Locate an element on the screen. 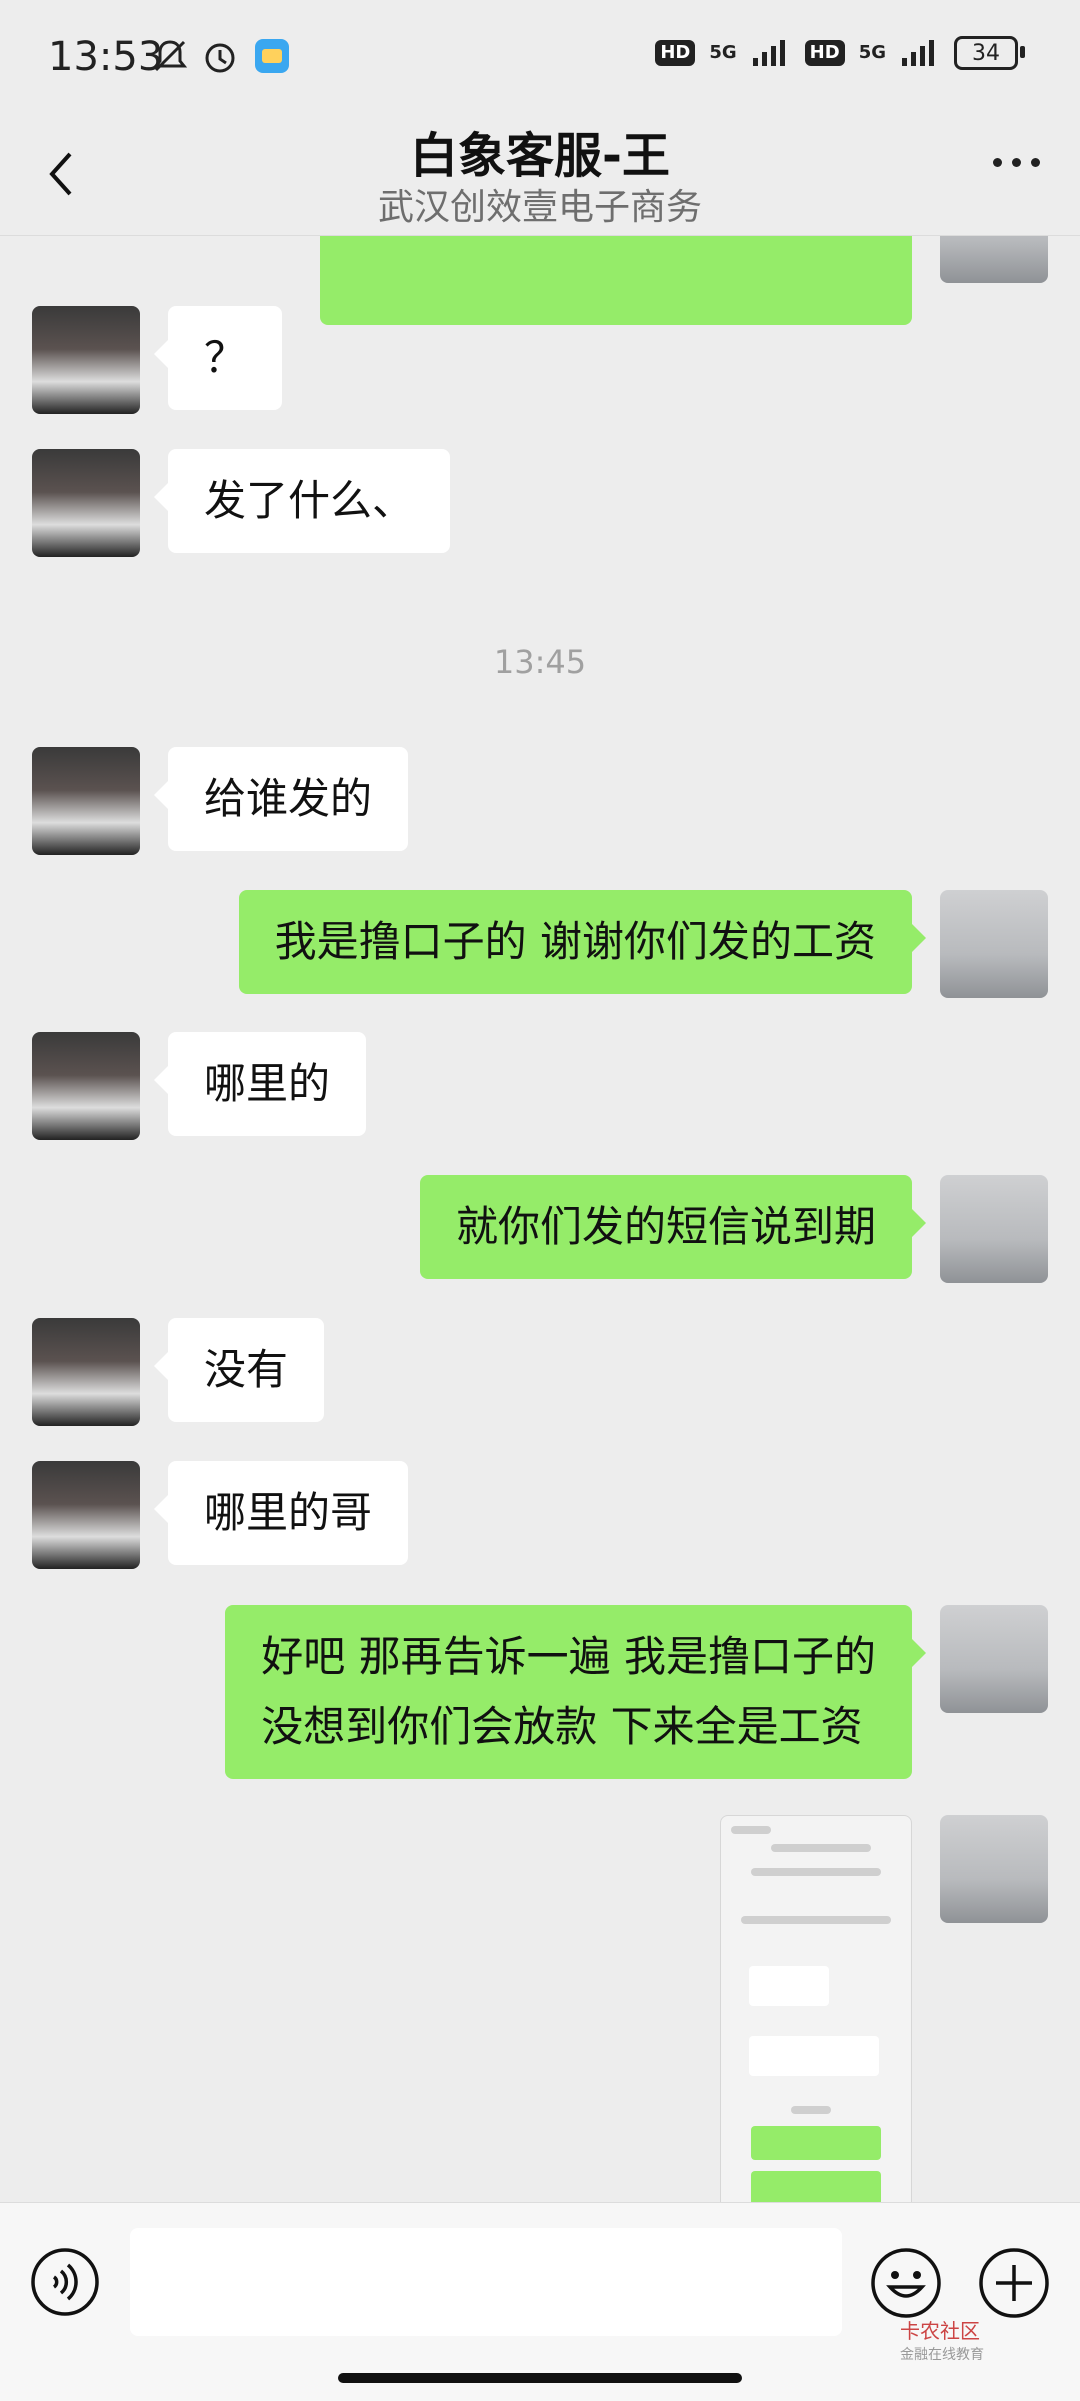  add-plus-icon is located at coordinates (1014, 2283).